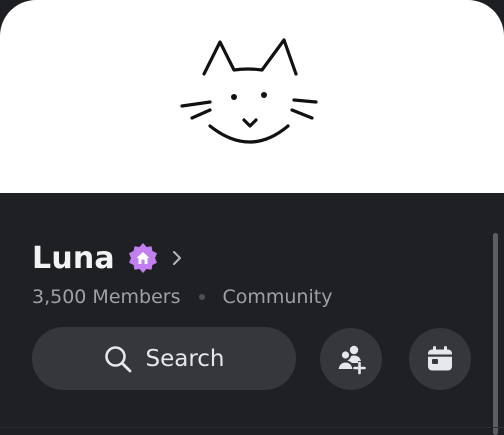  I want to click on add-member-icon, so click(351, 360).